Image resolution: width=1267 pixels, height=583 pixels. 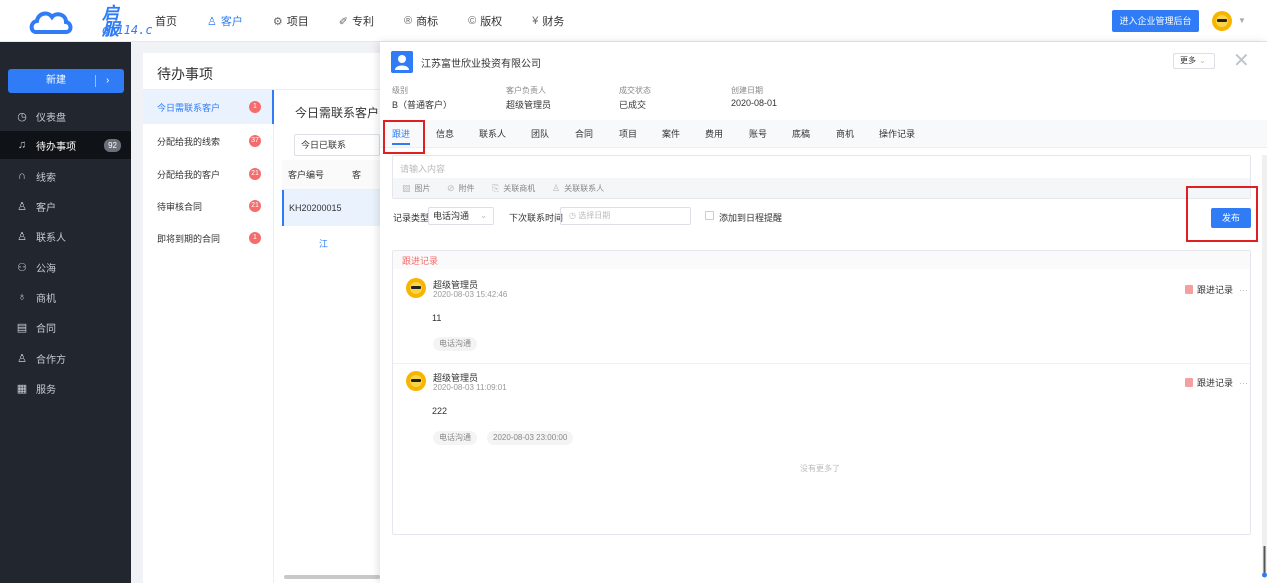 What do you see at coordinates (709, 215) in the screenshot?
I see `add-schedule-checkbox` at bounding box center [709, 215].